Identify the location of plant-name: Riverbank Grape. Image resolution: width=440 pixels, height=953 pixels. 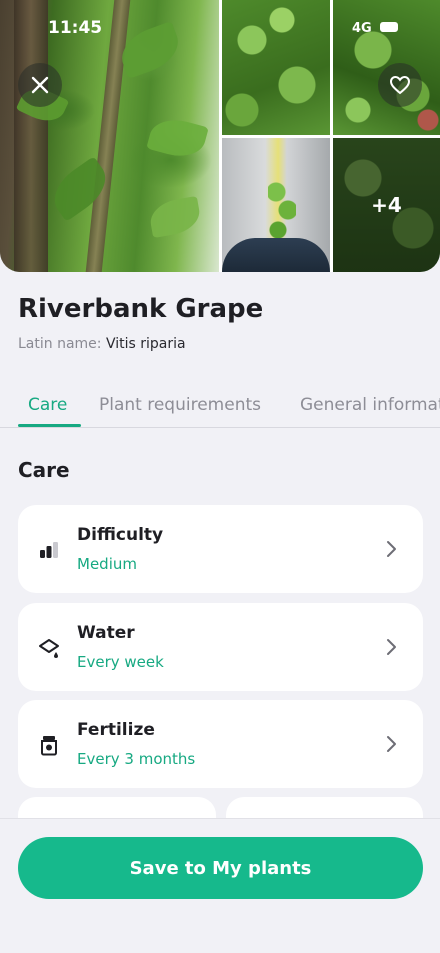
(141, 309).